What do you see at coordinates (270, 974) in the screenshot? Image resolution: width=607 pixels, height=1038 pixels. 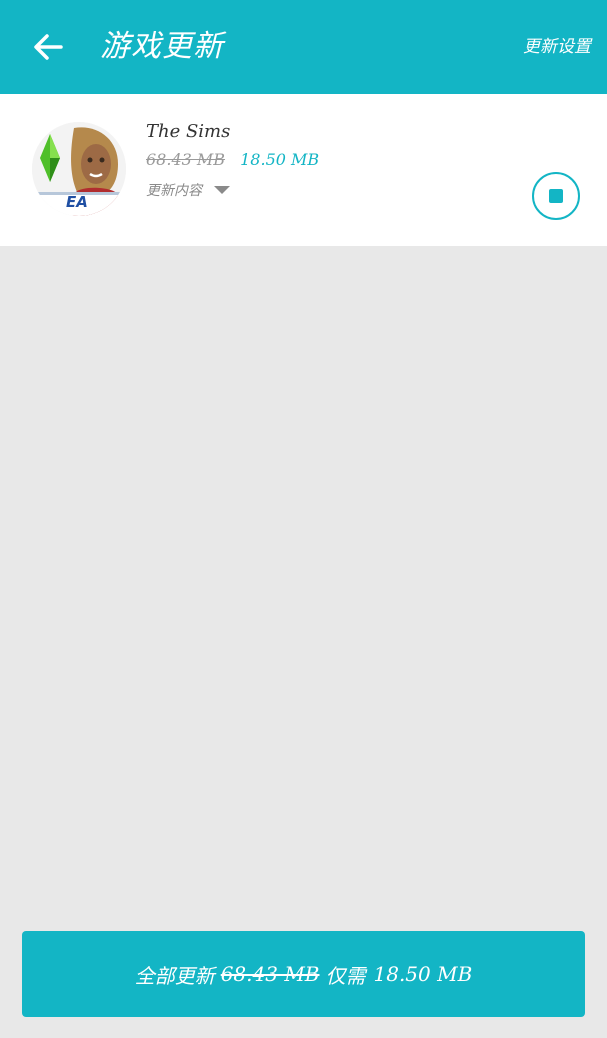 I see `update-all-original-size: 68.43 MB` at bounding box center [270, 974].